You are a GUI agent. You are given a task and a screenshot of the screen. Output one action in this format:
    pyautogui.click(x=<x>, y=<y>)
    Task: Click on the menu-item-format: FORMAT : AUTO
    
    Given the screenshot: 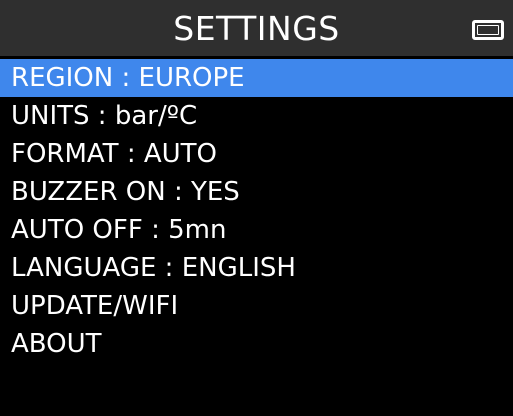 What is the action you would take?
    pyautogui.click(x=256, y=154)
    